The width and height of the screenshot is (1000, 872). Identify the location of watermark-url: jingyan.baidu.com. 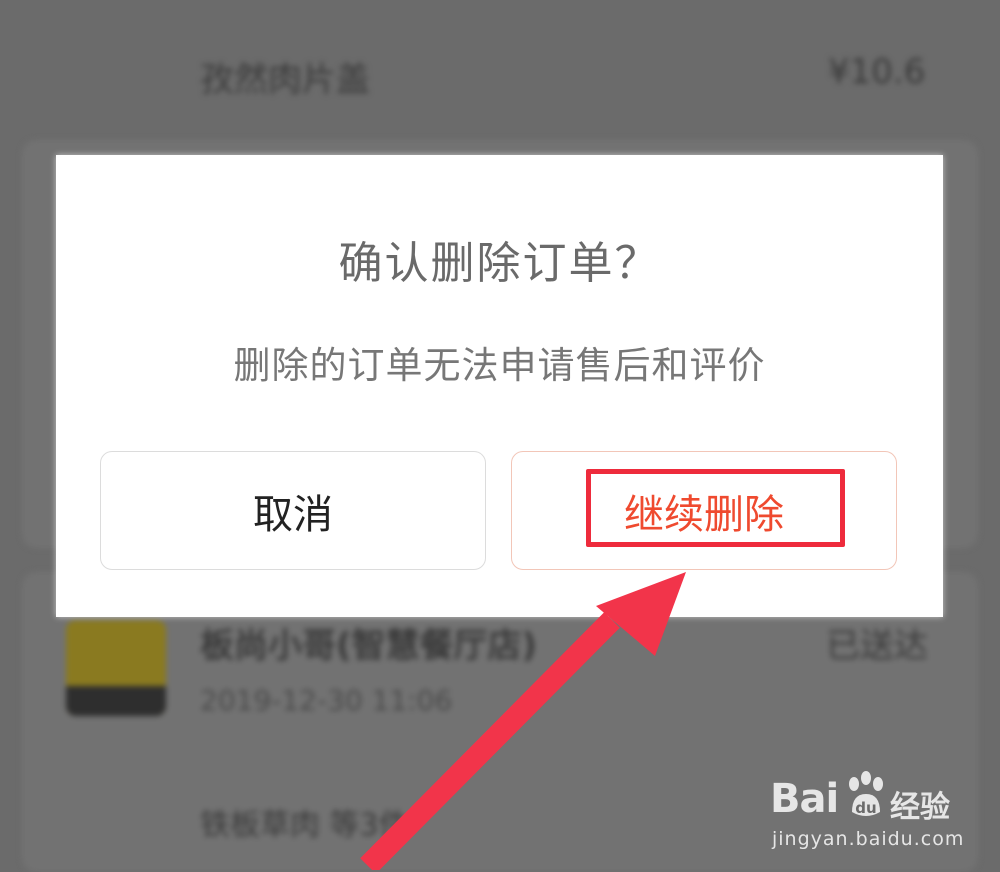
(868, 839).